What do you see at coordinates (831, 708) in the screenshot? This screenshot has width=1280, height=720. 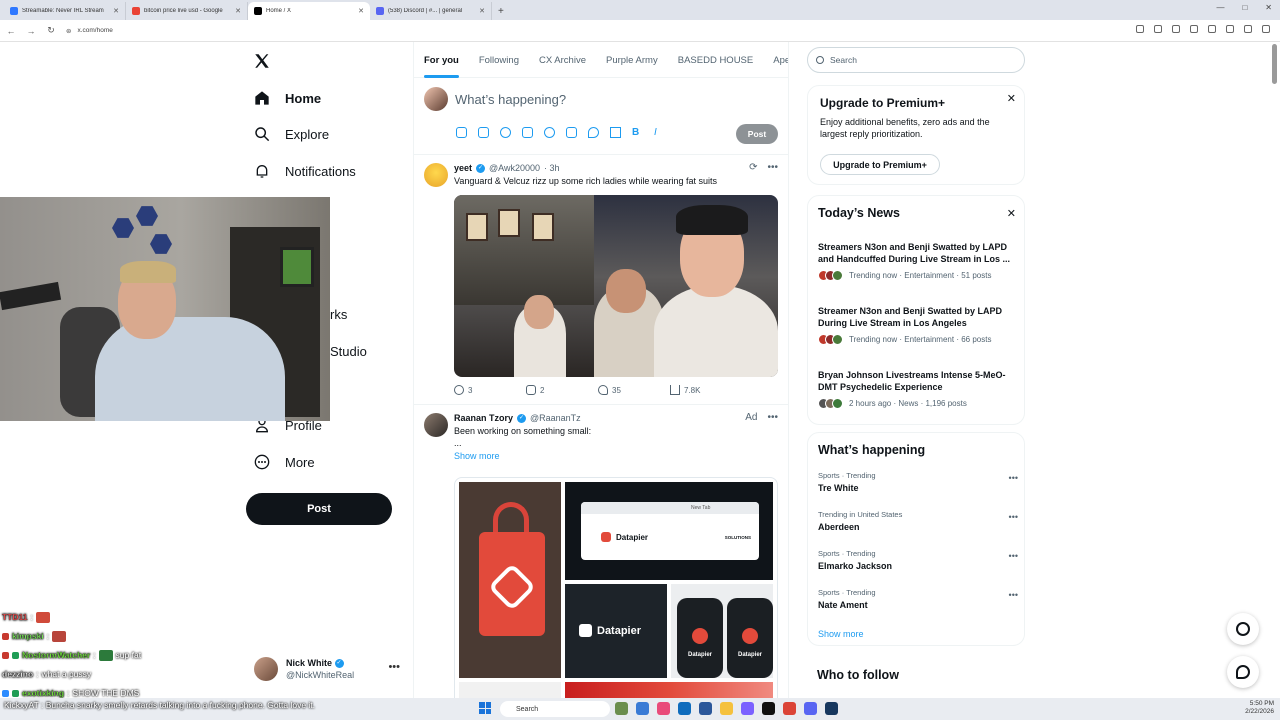 I see `steam-icon` at bounding box center [831, 708].